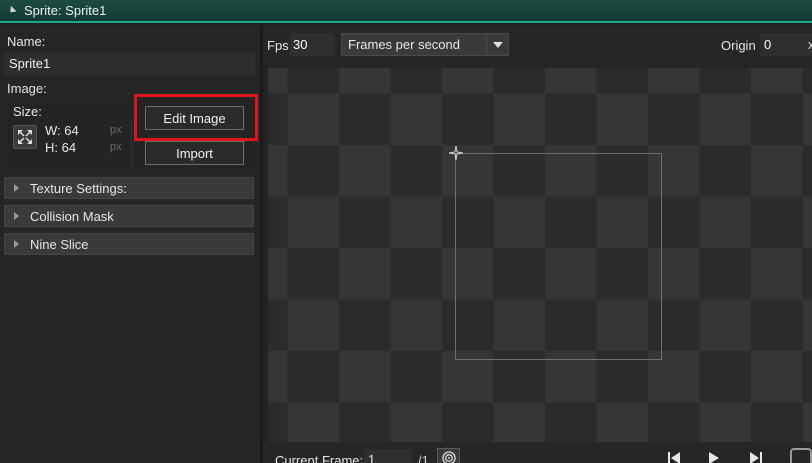 The image size is (812, 463). What do you see at coordinates (27, 88) in the screenshot?
I see `image-label: Image:` at bounding box center [27, 88].